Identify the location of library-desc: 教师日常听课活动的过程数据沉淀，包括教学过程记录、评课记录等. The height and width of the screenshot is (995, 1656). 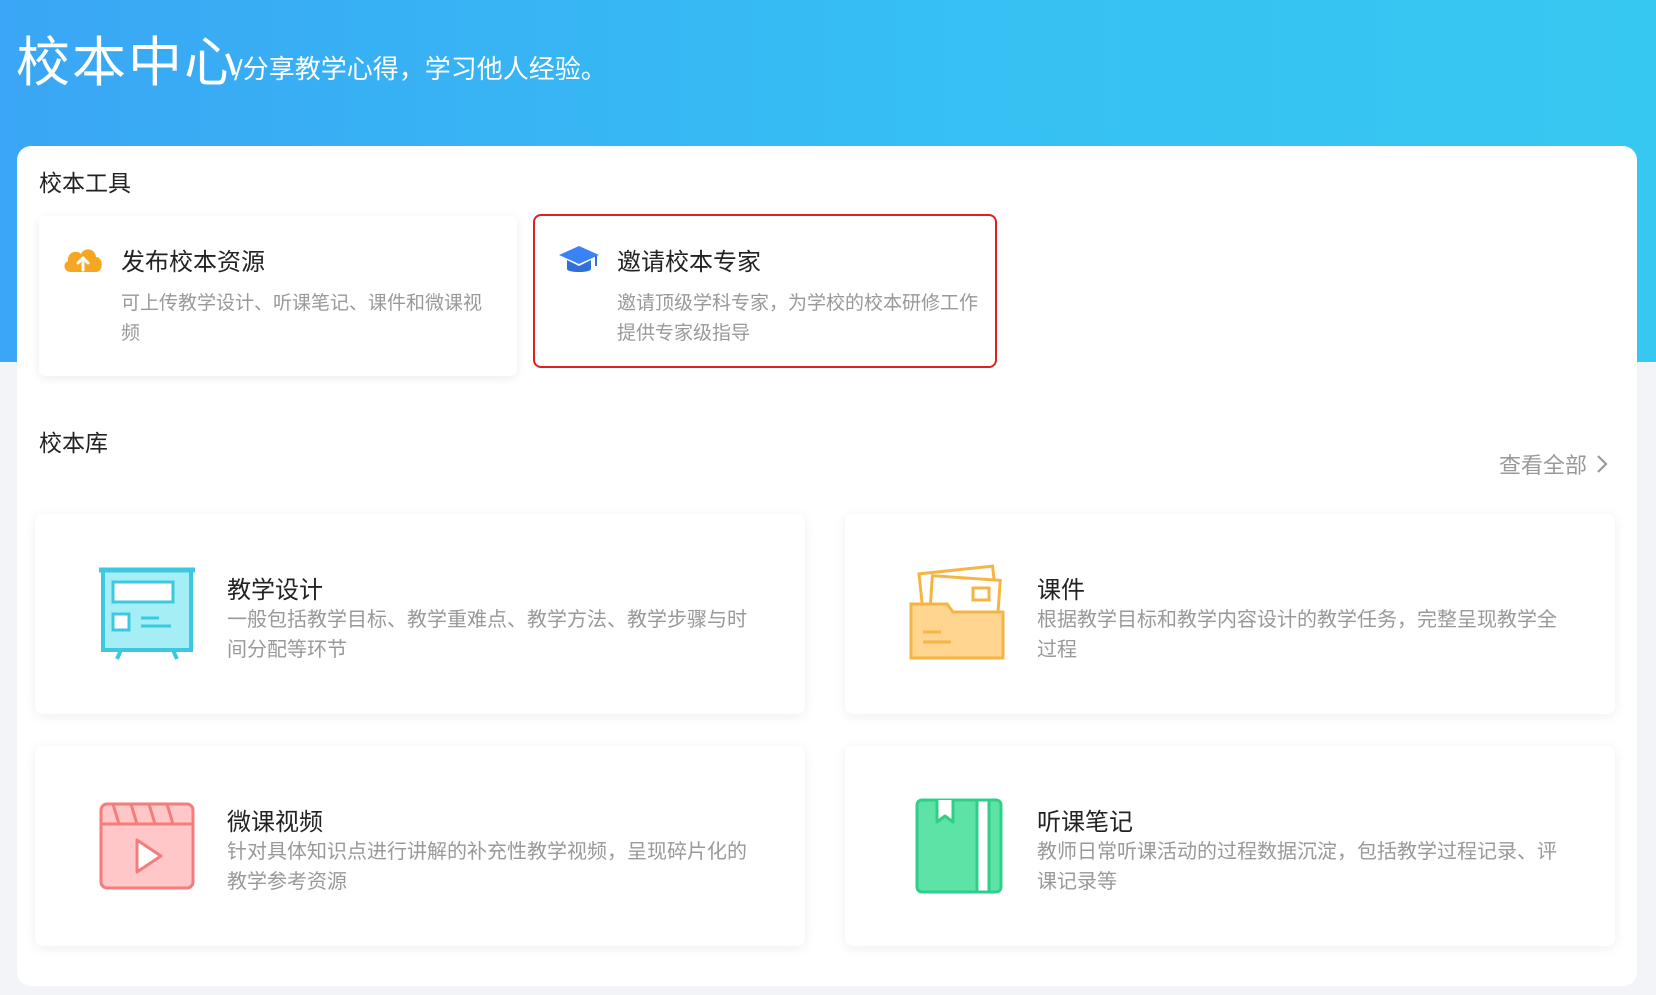
(1297, 866).